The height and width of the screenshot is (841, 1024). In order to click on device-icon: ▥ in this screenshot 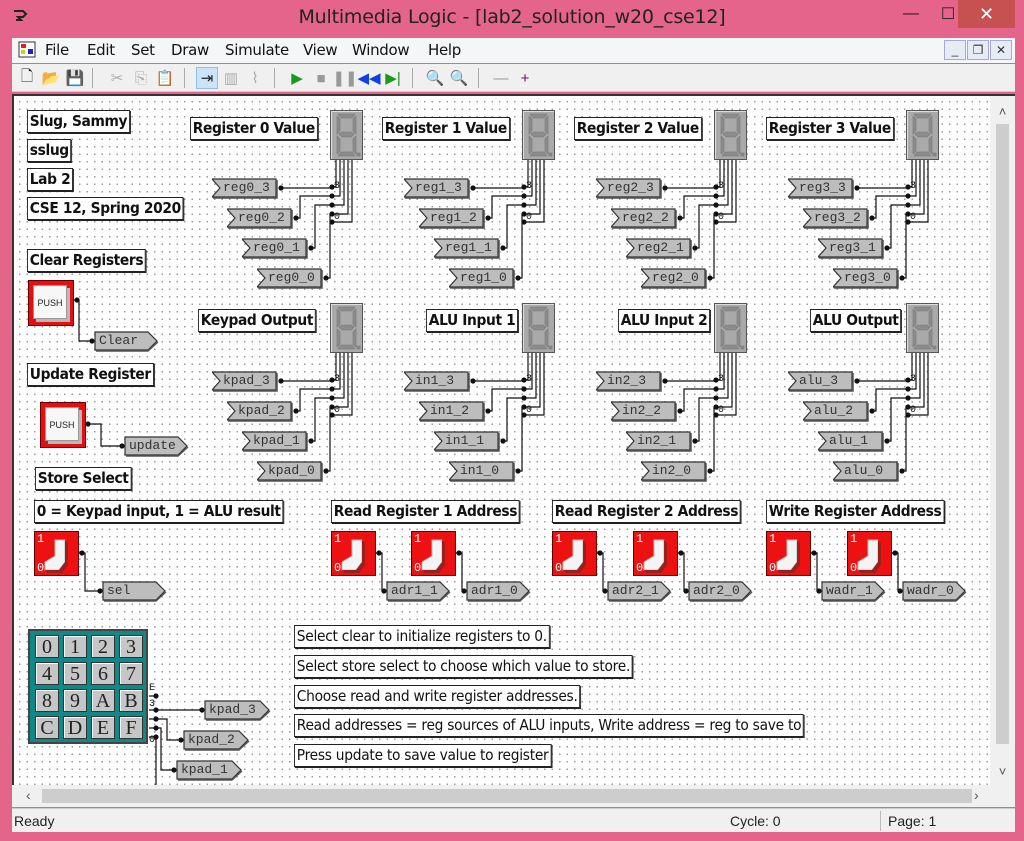, I will do `click(231, 78)`.